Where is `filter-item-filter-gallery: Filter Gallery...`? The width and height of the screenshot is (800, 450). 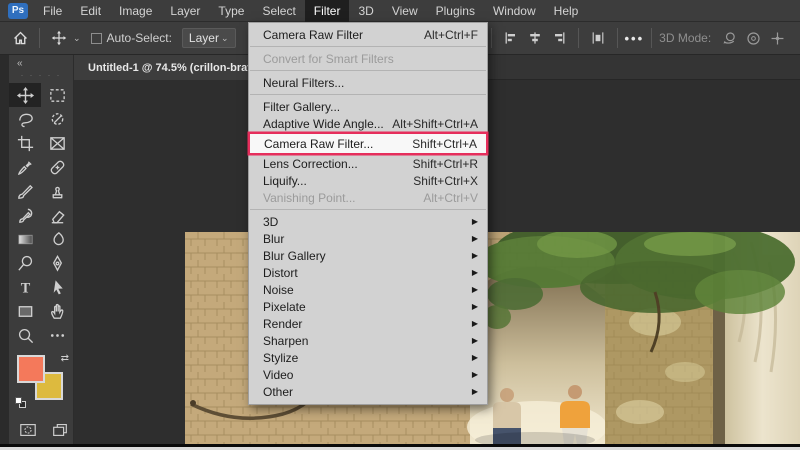
filter-item-filter-gallery: Filter Gallery... is located at coordinates (368, 106).